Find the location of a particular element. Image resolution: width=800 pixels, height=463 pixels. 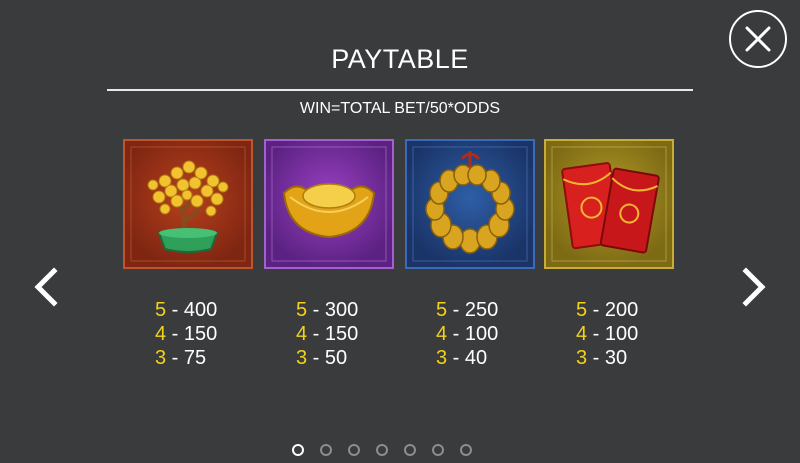

payout-row: 5 - 250 is located at coordinates (467, 310).